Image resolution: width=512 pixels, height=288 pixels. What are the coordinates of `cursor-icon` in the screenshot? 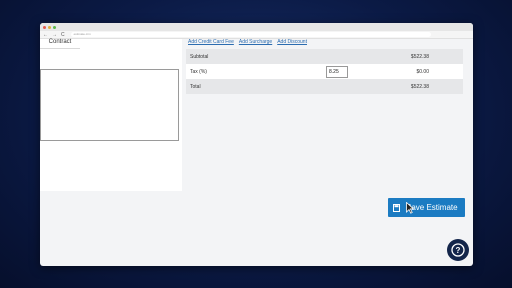 It's located at (410, 208).